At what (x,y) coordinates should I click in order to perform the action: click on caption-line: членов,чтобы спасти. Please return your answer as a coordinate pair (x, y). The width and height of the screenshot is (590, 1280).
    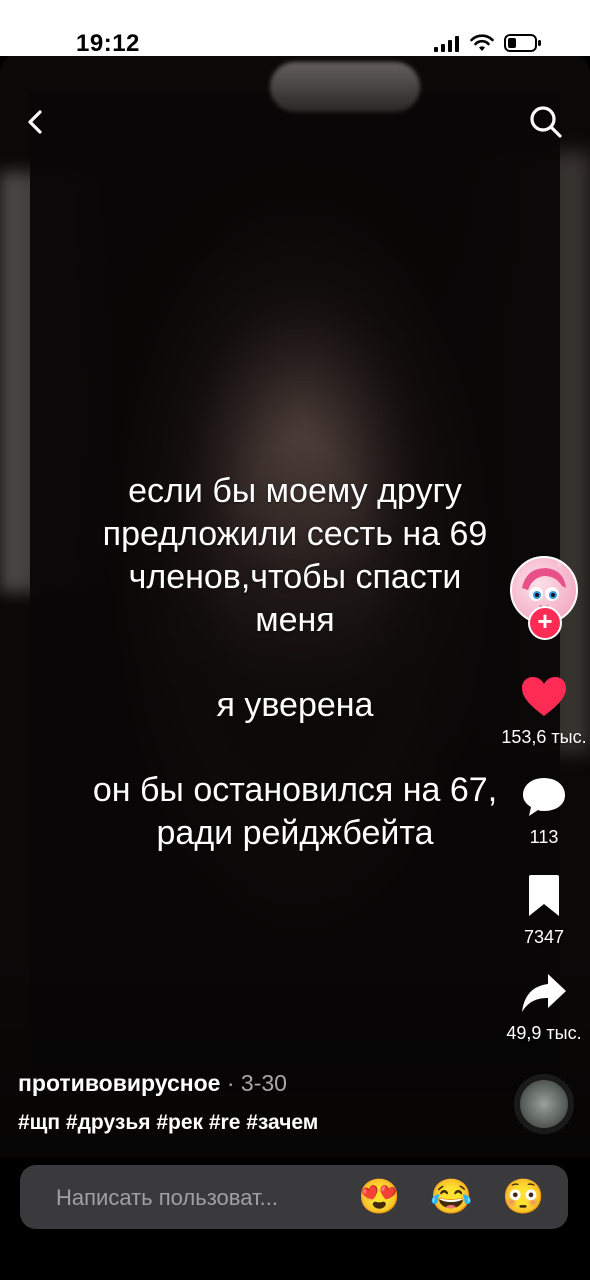
    Looking at the image, I should click on (295, 577).